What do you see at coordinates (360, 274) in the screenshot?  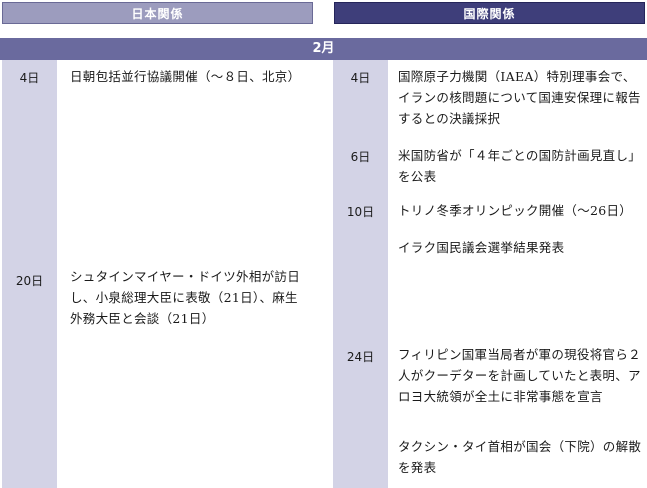 I see `international-date-column` at bounding box center [360, 274].